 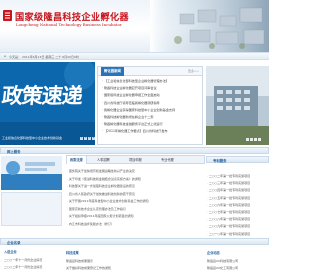 I want to click on building-photo, so click(x=237, y=105).